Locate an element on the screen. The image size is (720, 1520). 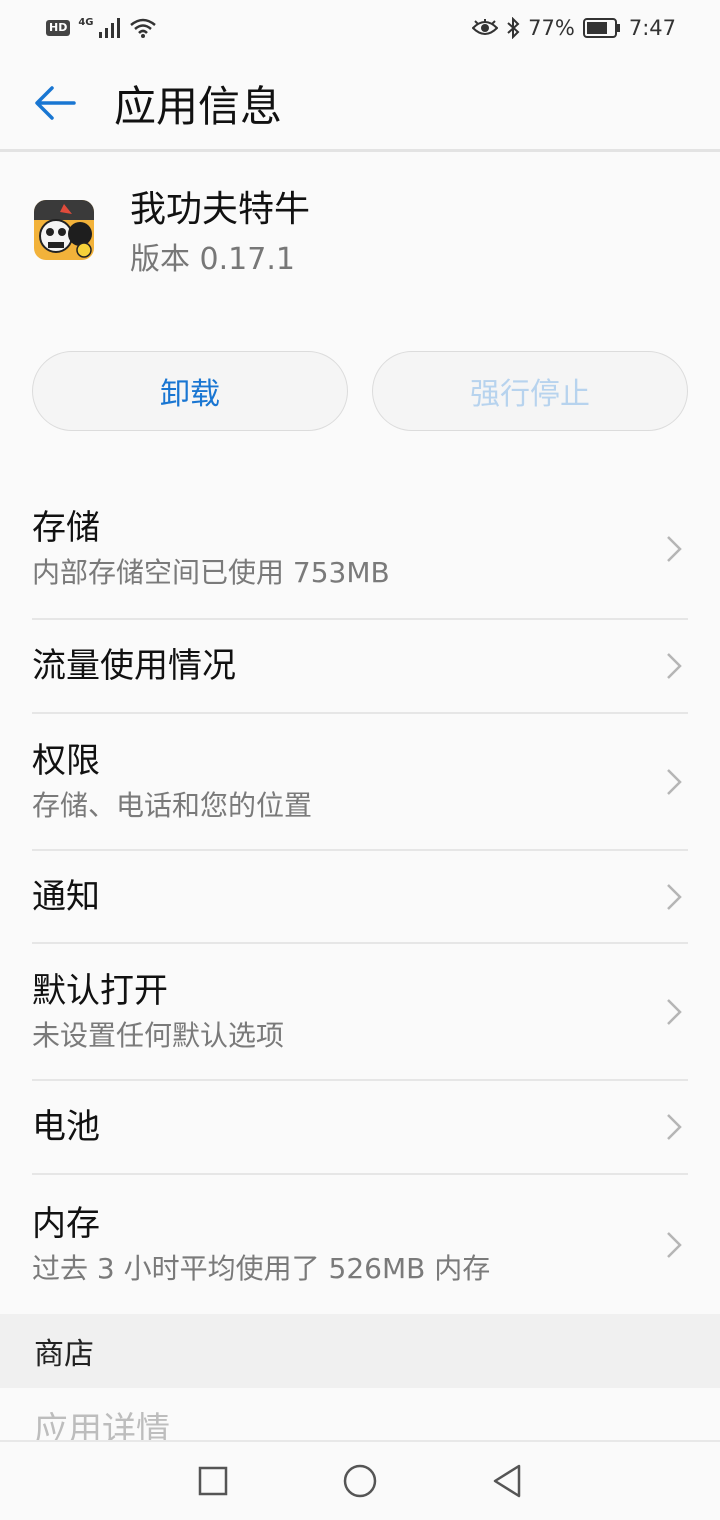
signal-icon is located at coordinates (109, 28).